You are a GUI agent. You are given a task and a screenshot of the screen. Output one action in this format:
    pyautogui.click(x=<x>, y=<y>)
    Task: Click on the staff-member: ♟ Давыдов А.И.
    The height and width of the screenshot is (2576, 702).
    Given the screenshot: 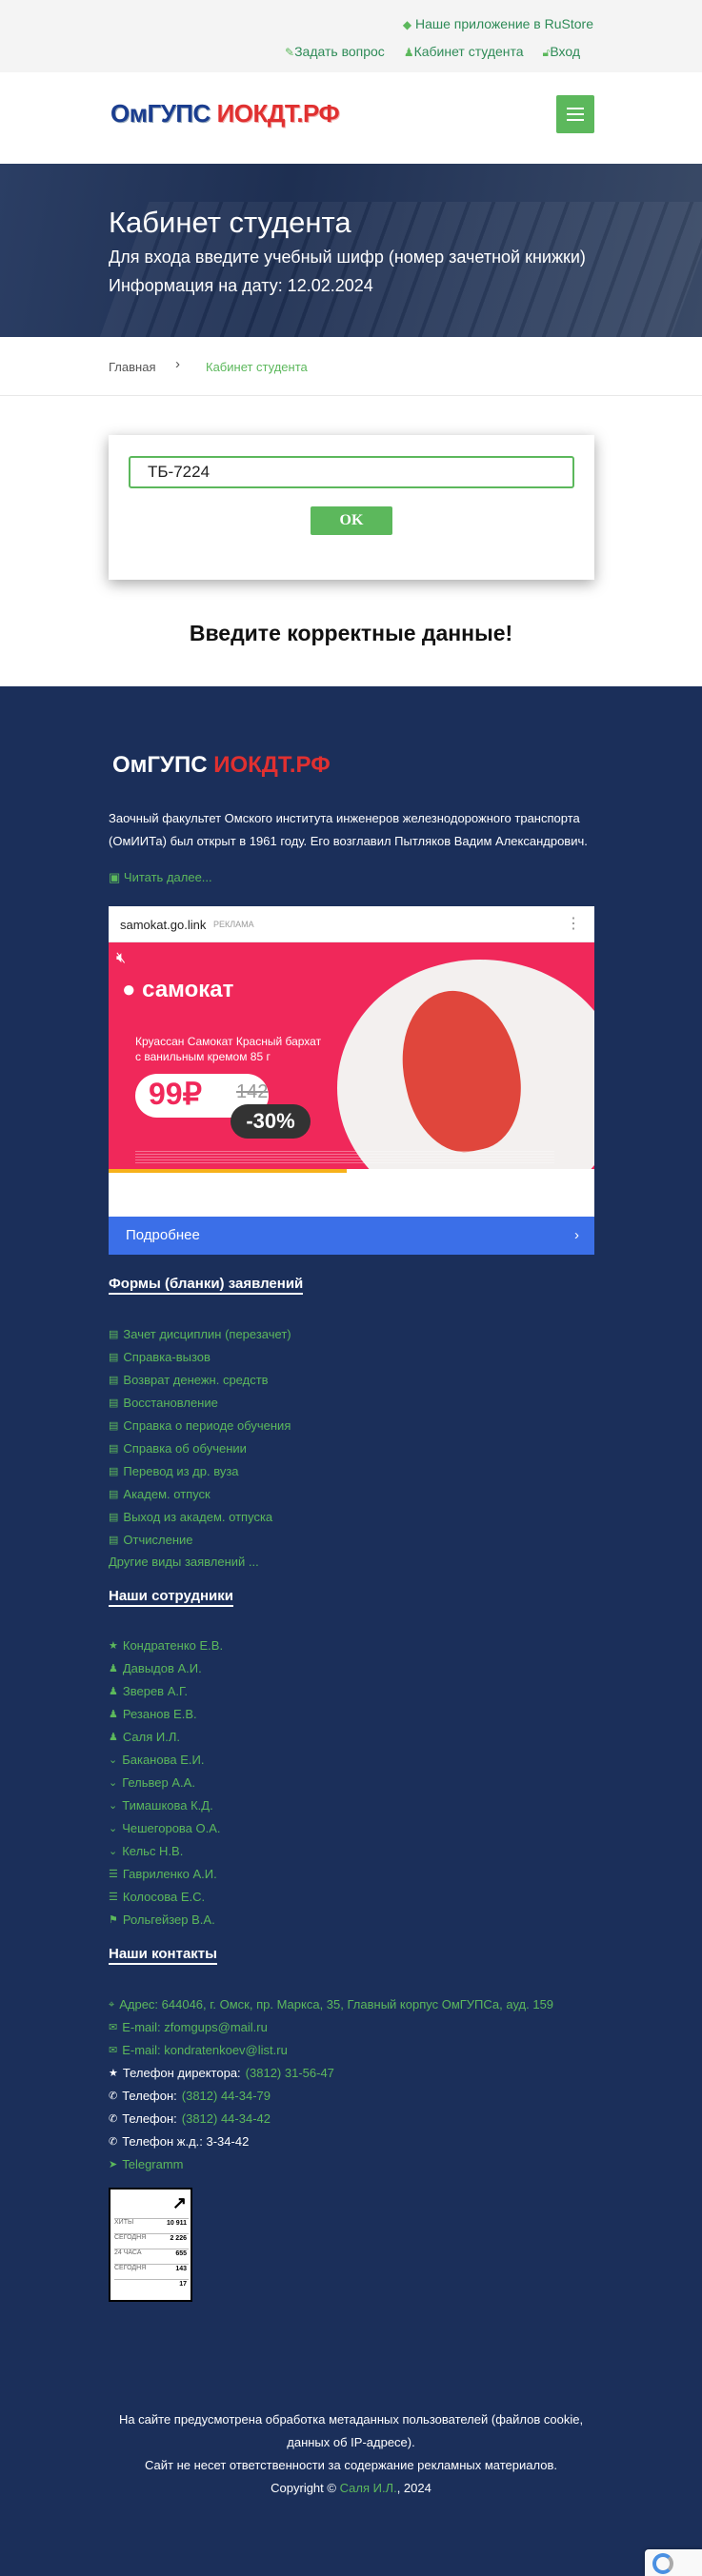 What is the action you would take?
    pyautogui.click(x=166, y=1672)
    